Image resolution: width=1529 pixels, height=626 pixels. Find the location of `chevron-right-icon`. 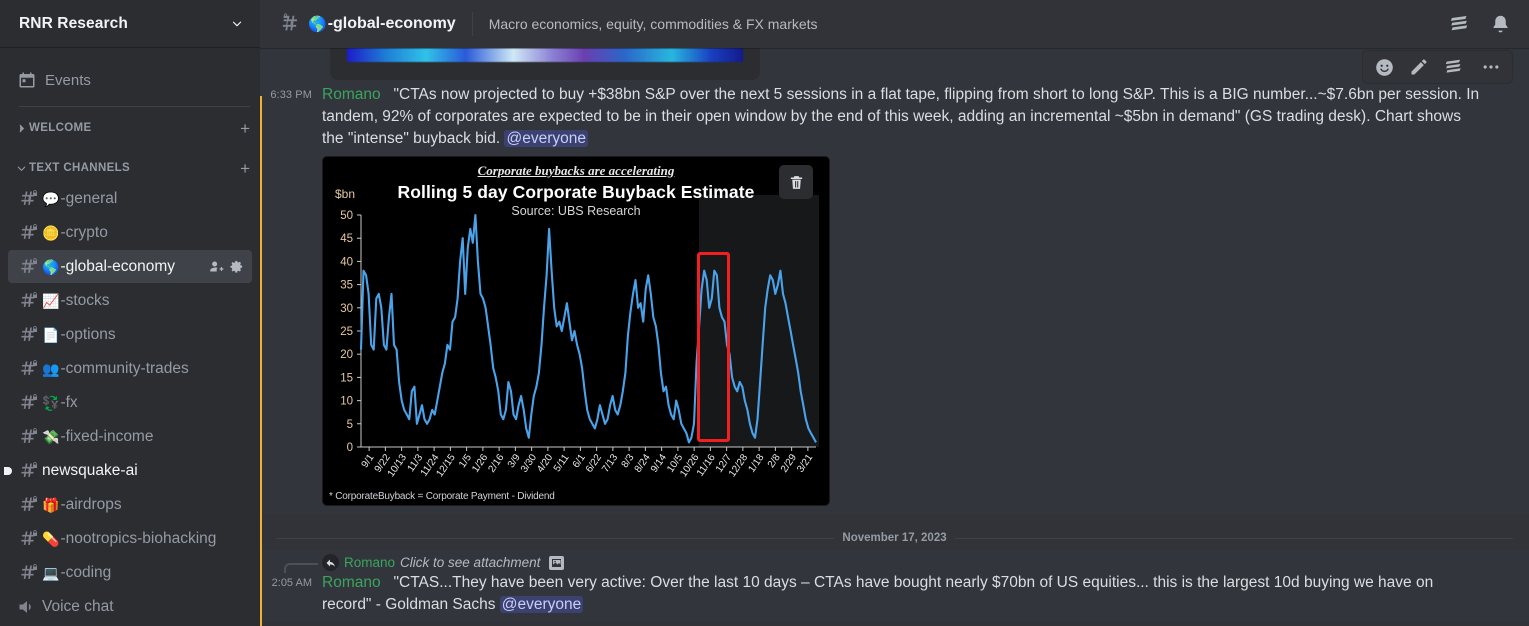

chevron-right-icon is located at coordinates (21, 128).